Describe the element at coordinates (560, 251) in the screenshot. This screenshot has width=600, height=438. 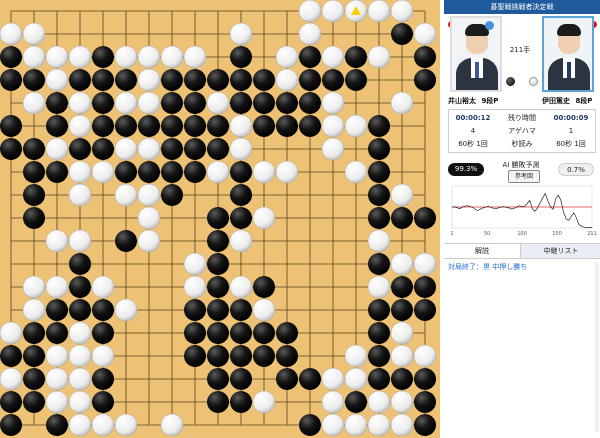
I see `tab-relay-list: 中継リスト` at that location.